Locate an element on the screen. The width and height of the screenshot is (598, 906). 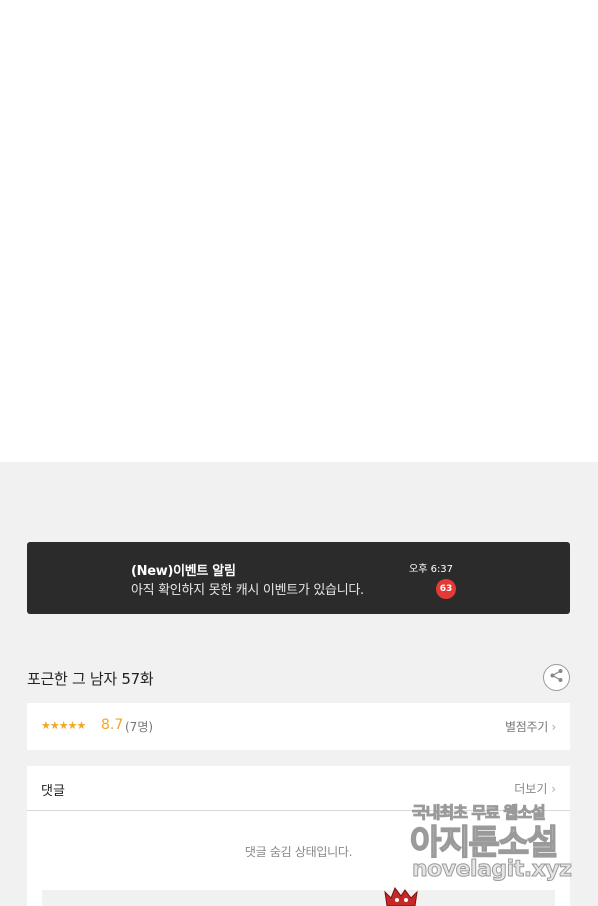
share-button is located at coordinates (556, 677).